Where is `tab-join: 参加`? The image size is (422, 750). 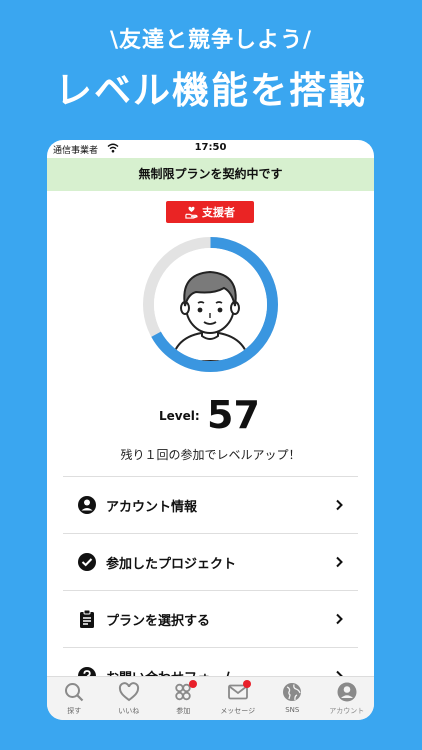 tab-join: 参加 is located at coordinates (183, 698).